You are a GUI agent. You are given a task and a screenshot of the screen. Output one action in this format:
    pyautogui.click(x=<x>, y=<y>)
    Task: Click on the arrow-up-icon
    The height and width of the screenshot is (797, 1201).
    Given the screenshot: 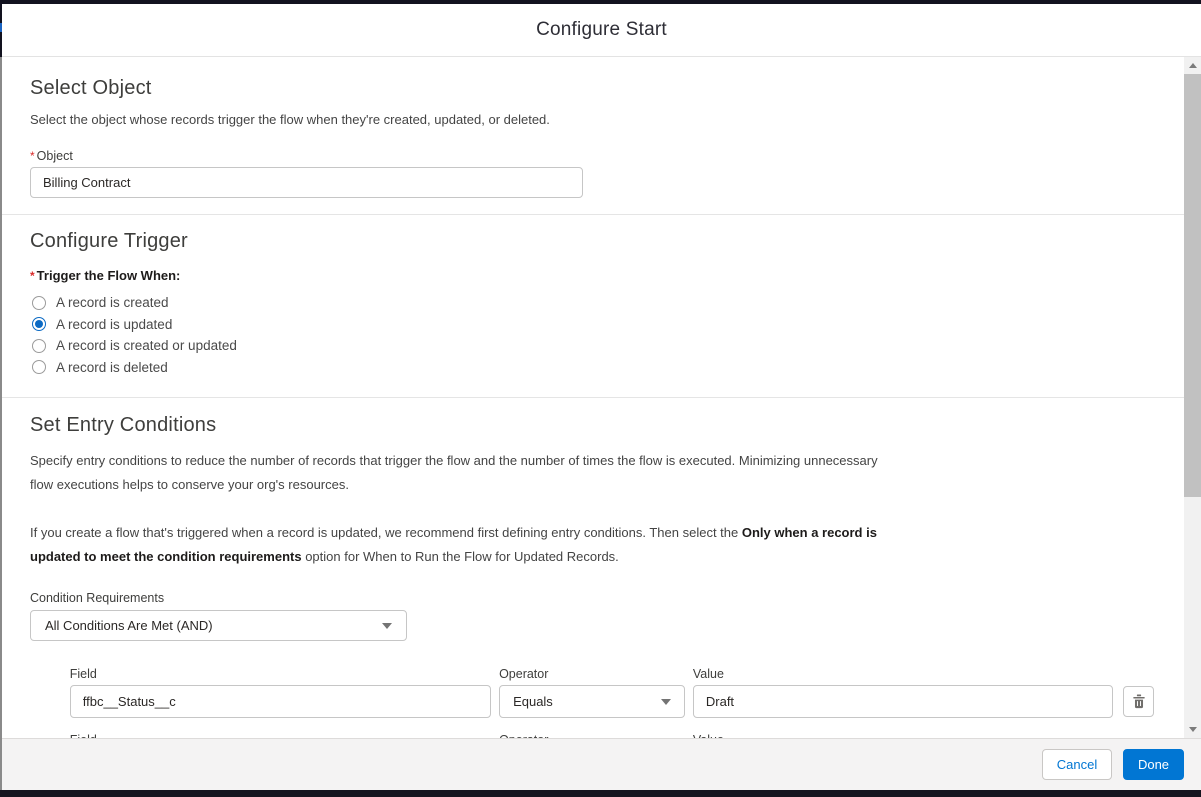 What is the action you would take?
    pyautogui.click(x=1192, y=65)
    